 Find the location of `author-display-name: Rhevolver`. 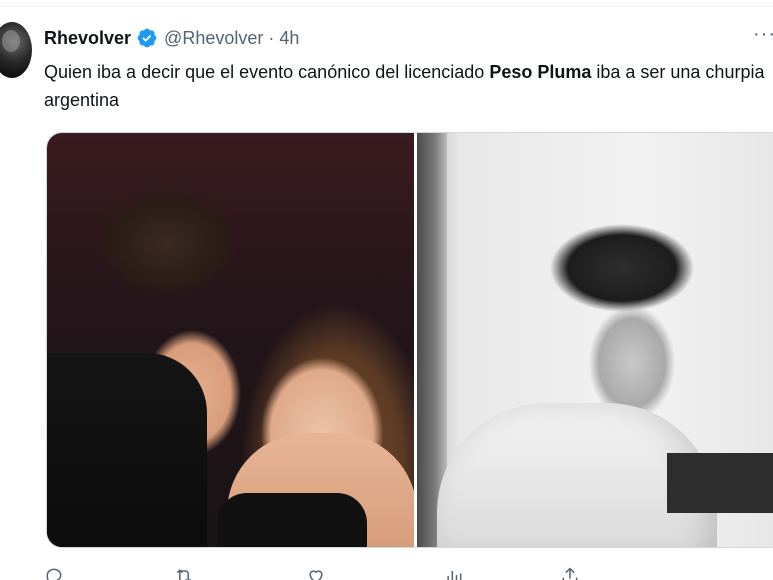

author-display-name: Rhevolver is located at coordinates (87, 38).